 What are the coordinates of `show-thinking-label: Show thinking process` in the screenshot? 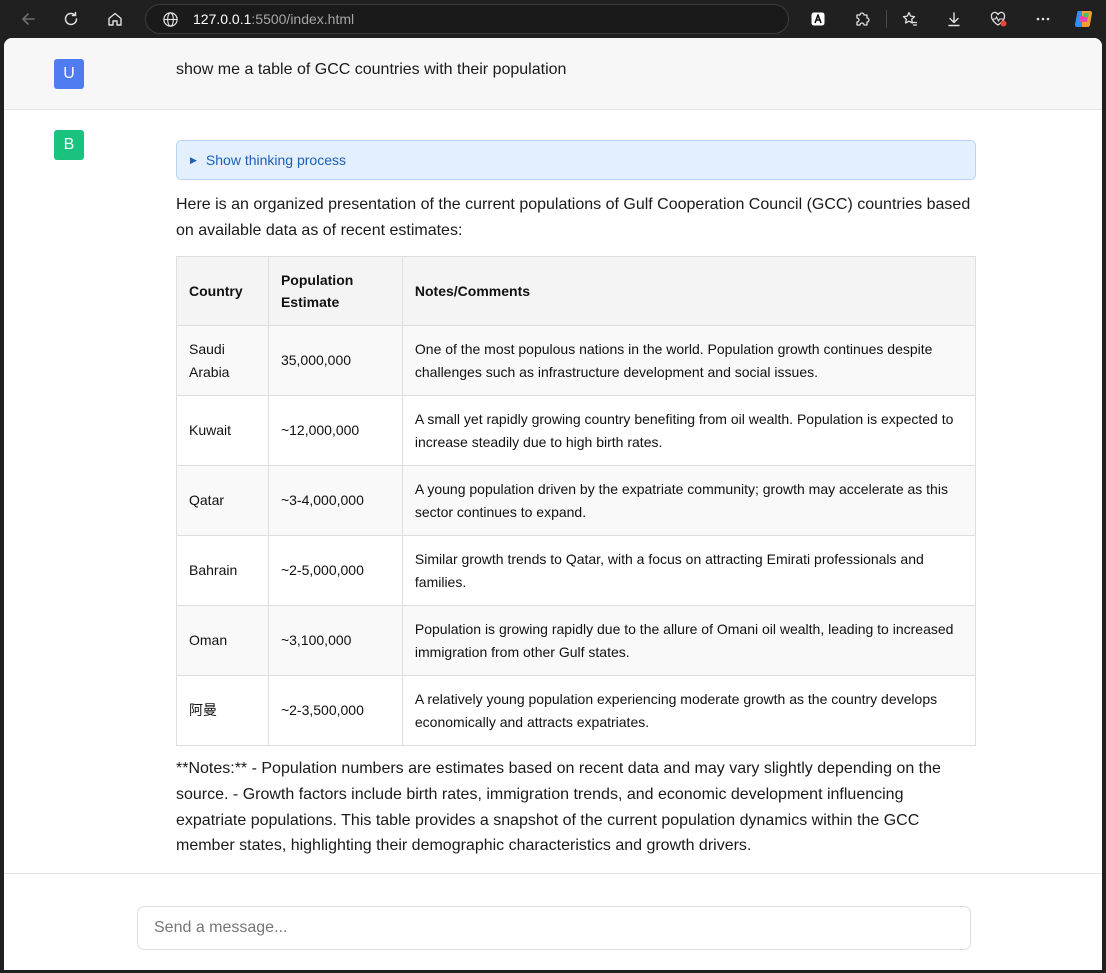 It's located at (275, 160).